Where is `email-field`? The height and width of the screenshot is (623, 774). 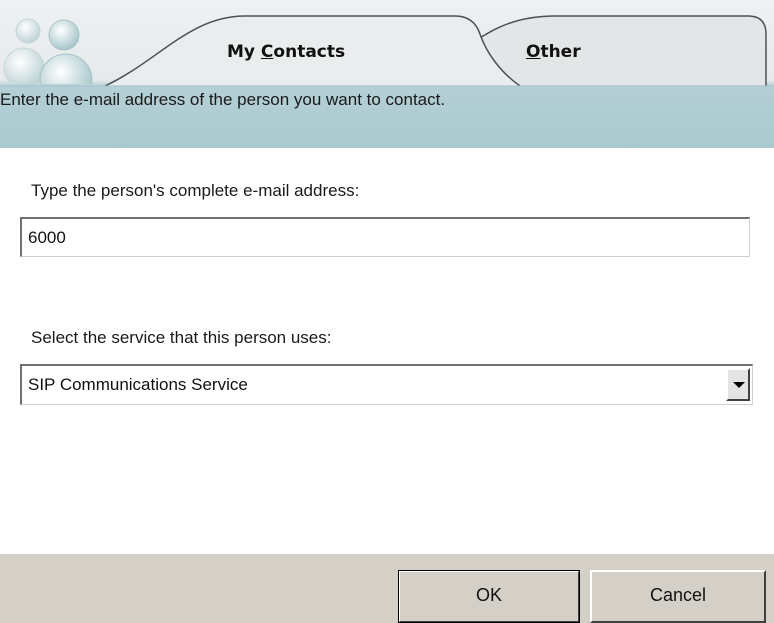 email-field is located at coordinates (385, 237).